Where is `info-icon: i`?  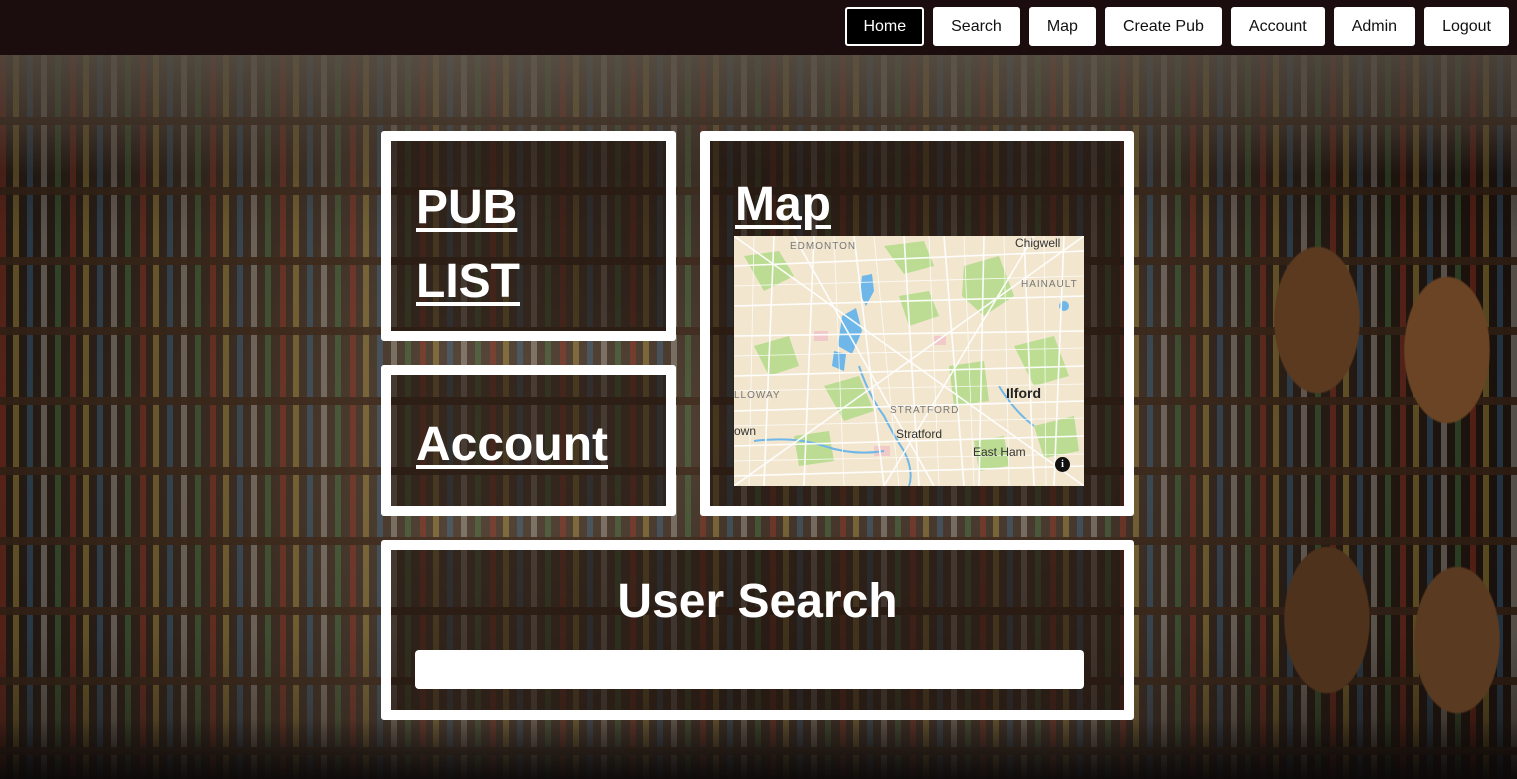
info-icon: i is located at coordinates (1062, 464).